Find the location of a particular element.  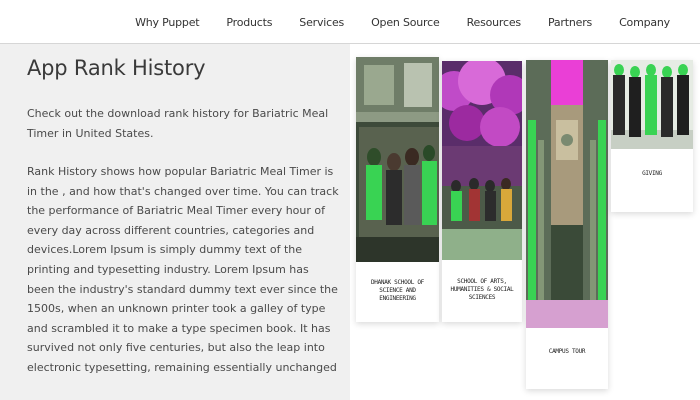

students-outdoor-photo-image is located at coordinates (482, 160).